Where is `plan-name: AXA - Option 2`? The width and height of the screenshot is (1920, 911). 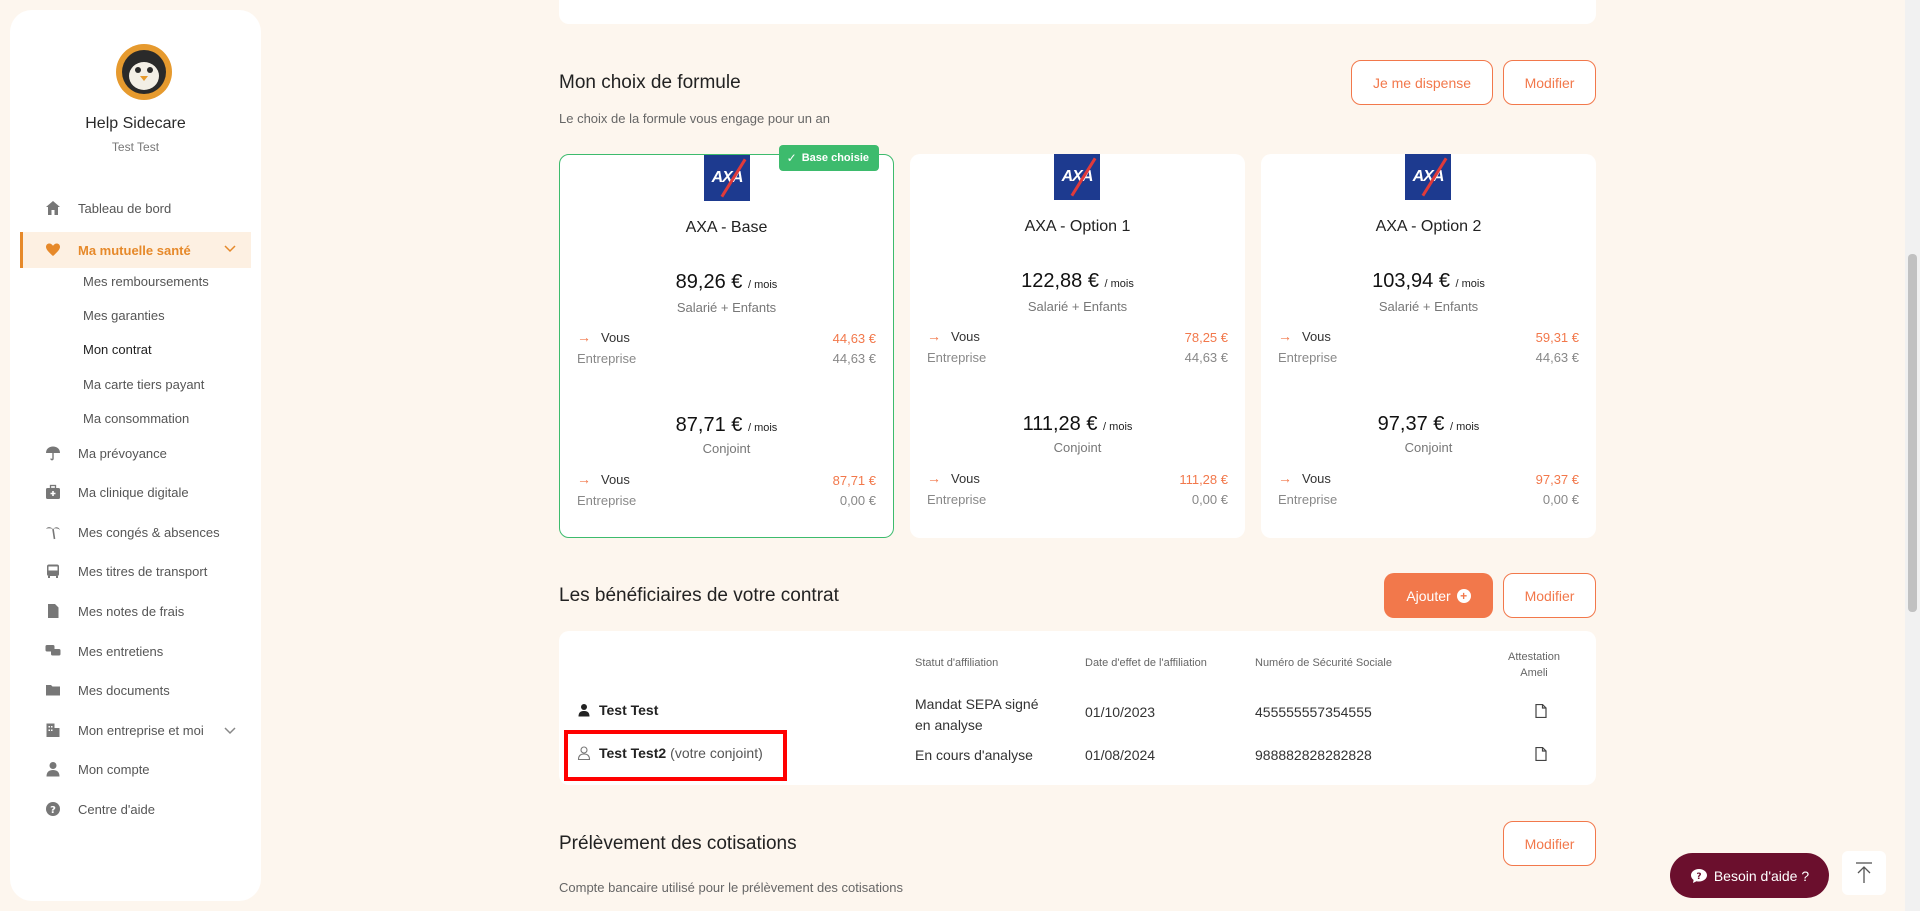
plan-name: AXA - Option 2 is located at coordinates (1428, 226).